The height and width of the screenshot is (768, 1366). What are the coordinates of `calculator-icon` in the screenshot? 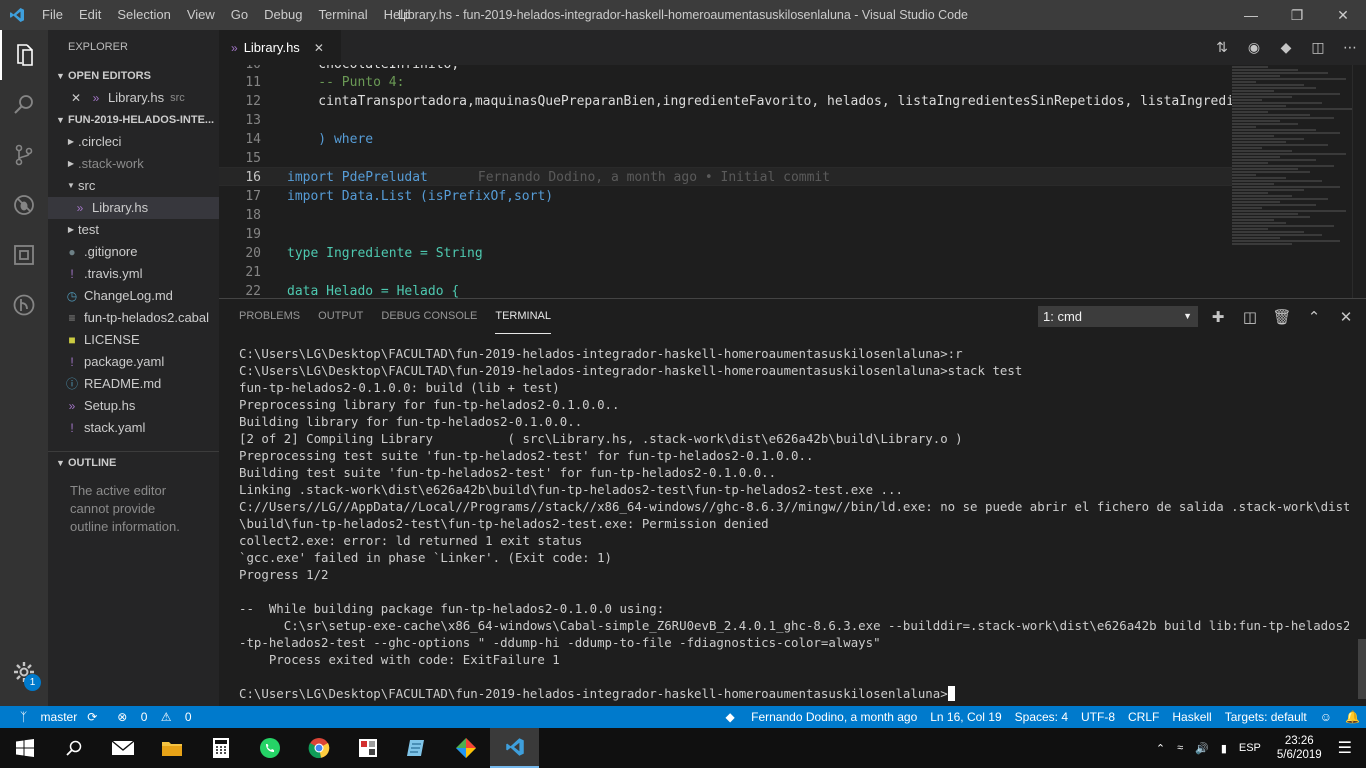 It's located at (220, 748).